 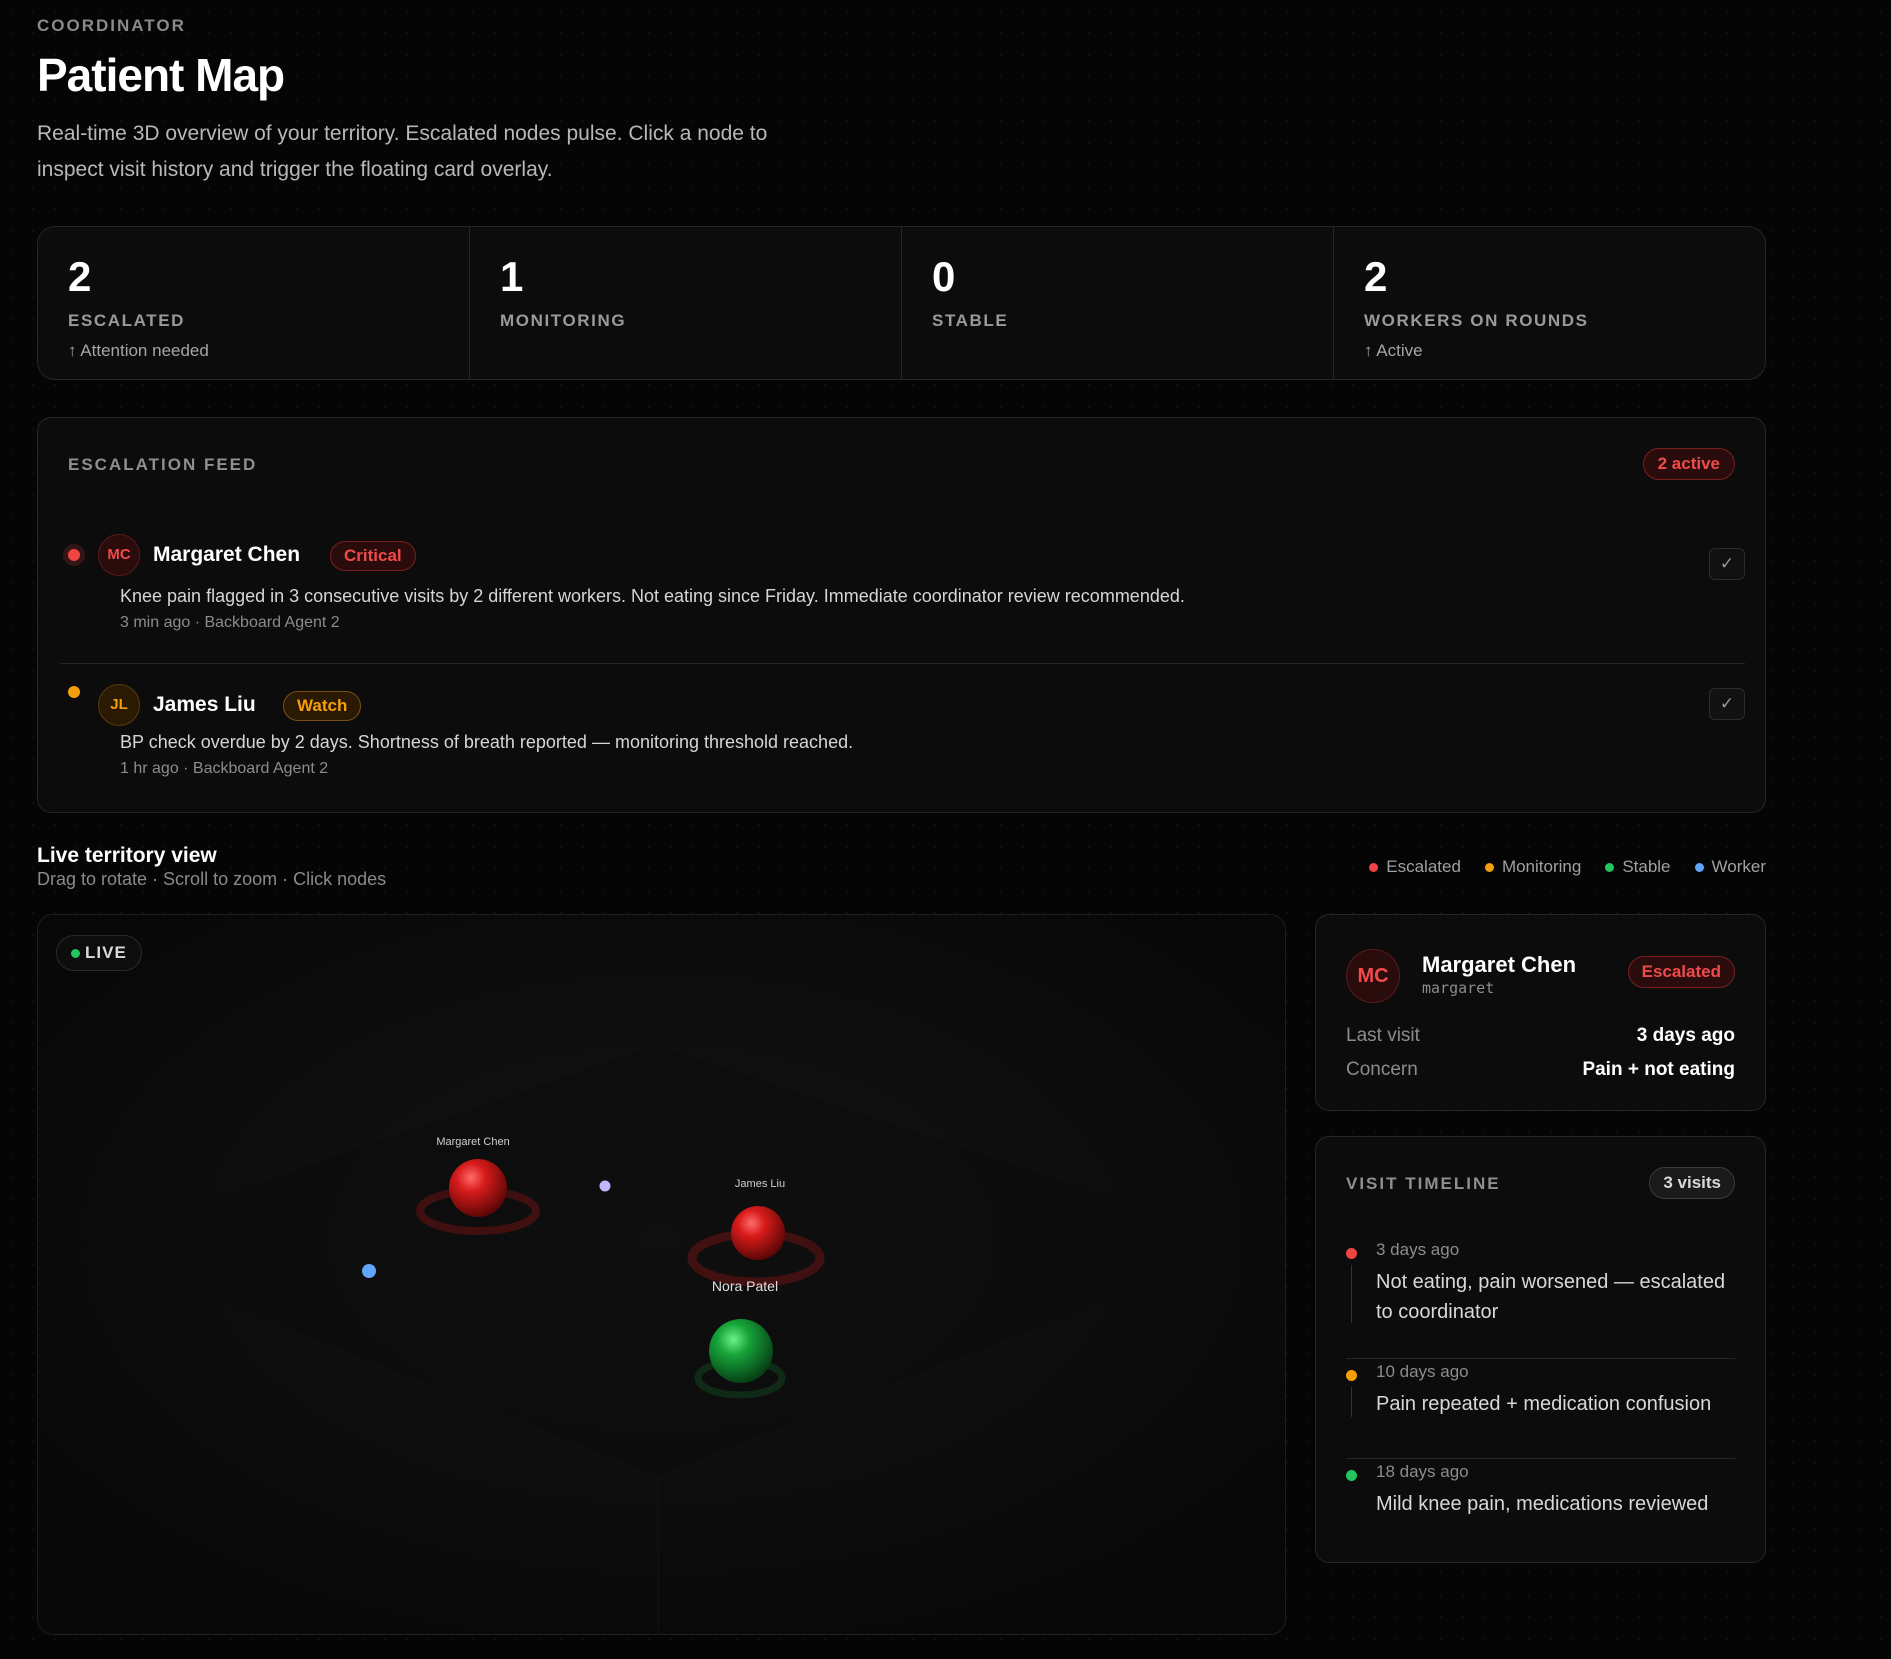 I want to click on stat-sub: ↑ Active, so click(x=1393, y=350).